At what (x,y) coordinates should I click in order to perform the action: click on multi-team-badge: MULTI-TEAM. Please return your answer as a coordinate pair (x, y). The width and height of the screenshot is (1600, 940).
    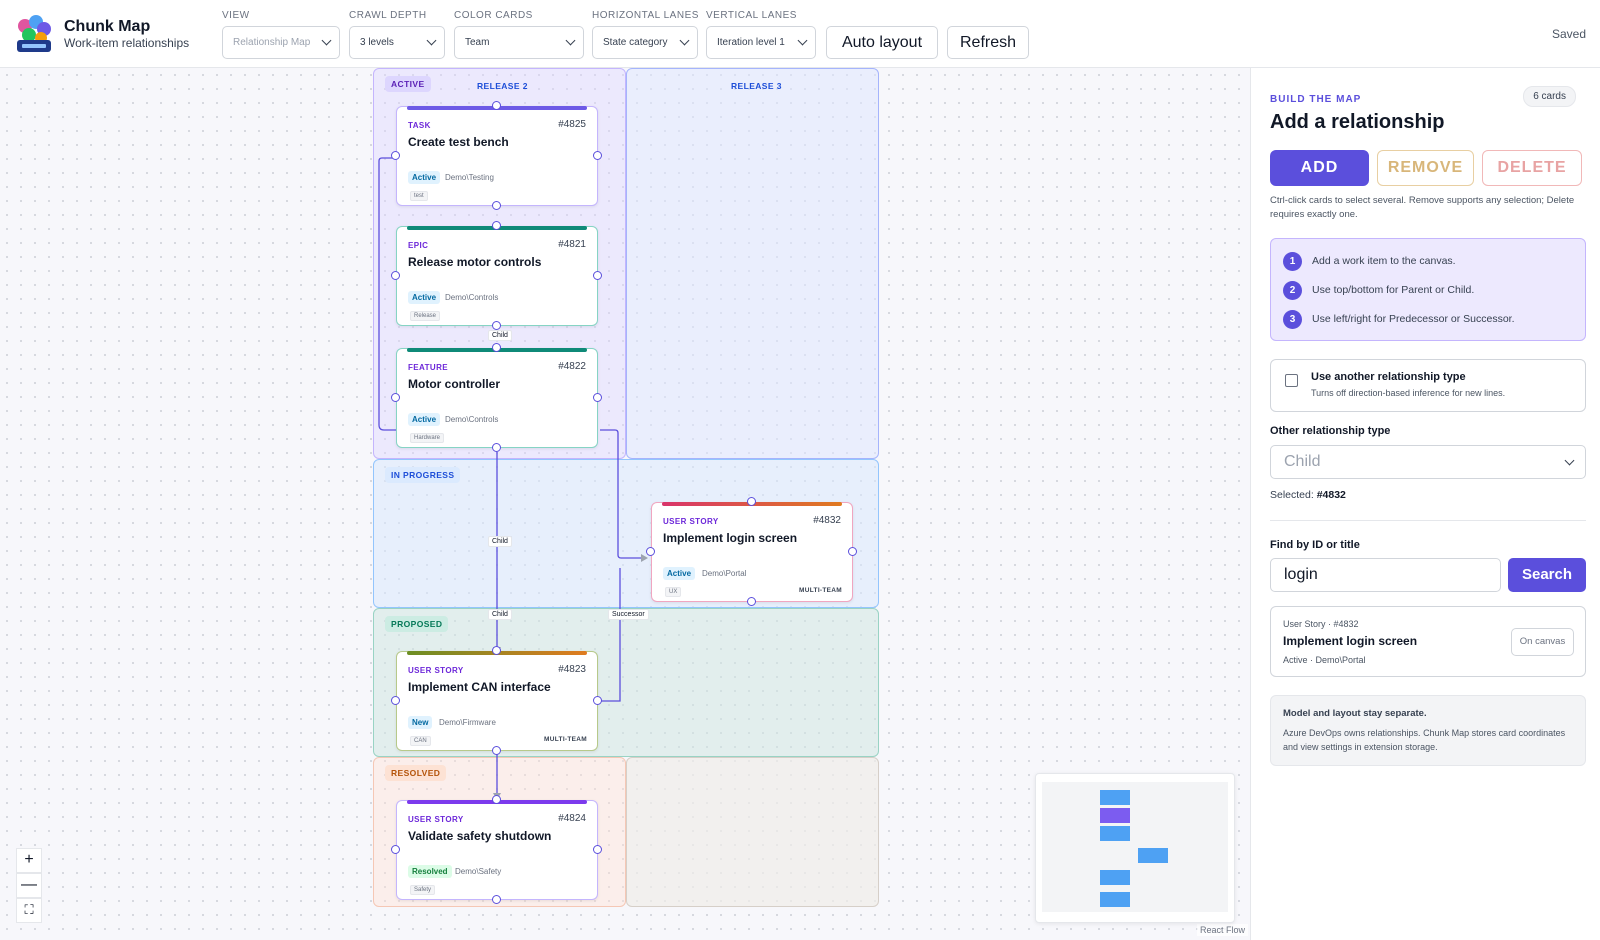
    Looking at the image, I should click on (565, 739).